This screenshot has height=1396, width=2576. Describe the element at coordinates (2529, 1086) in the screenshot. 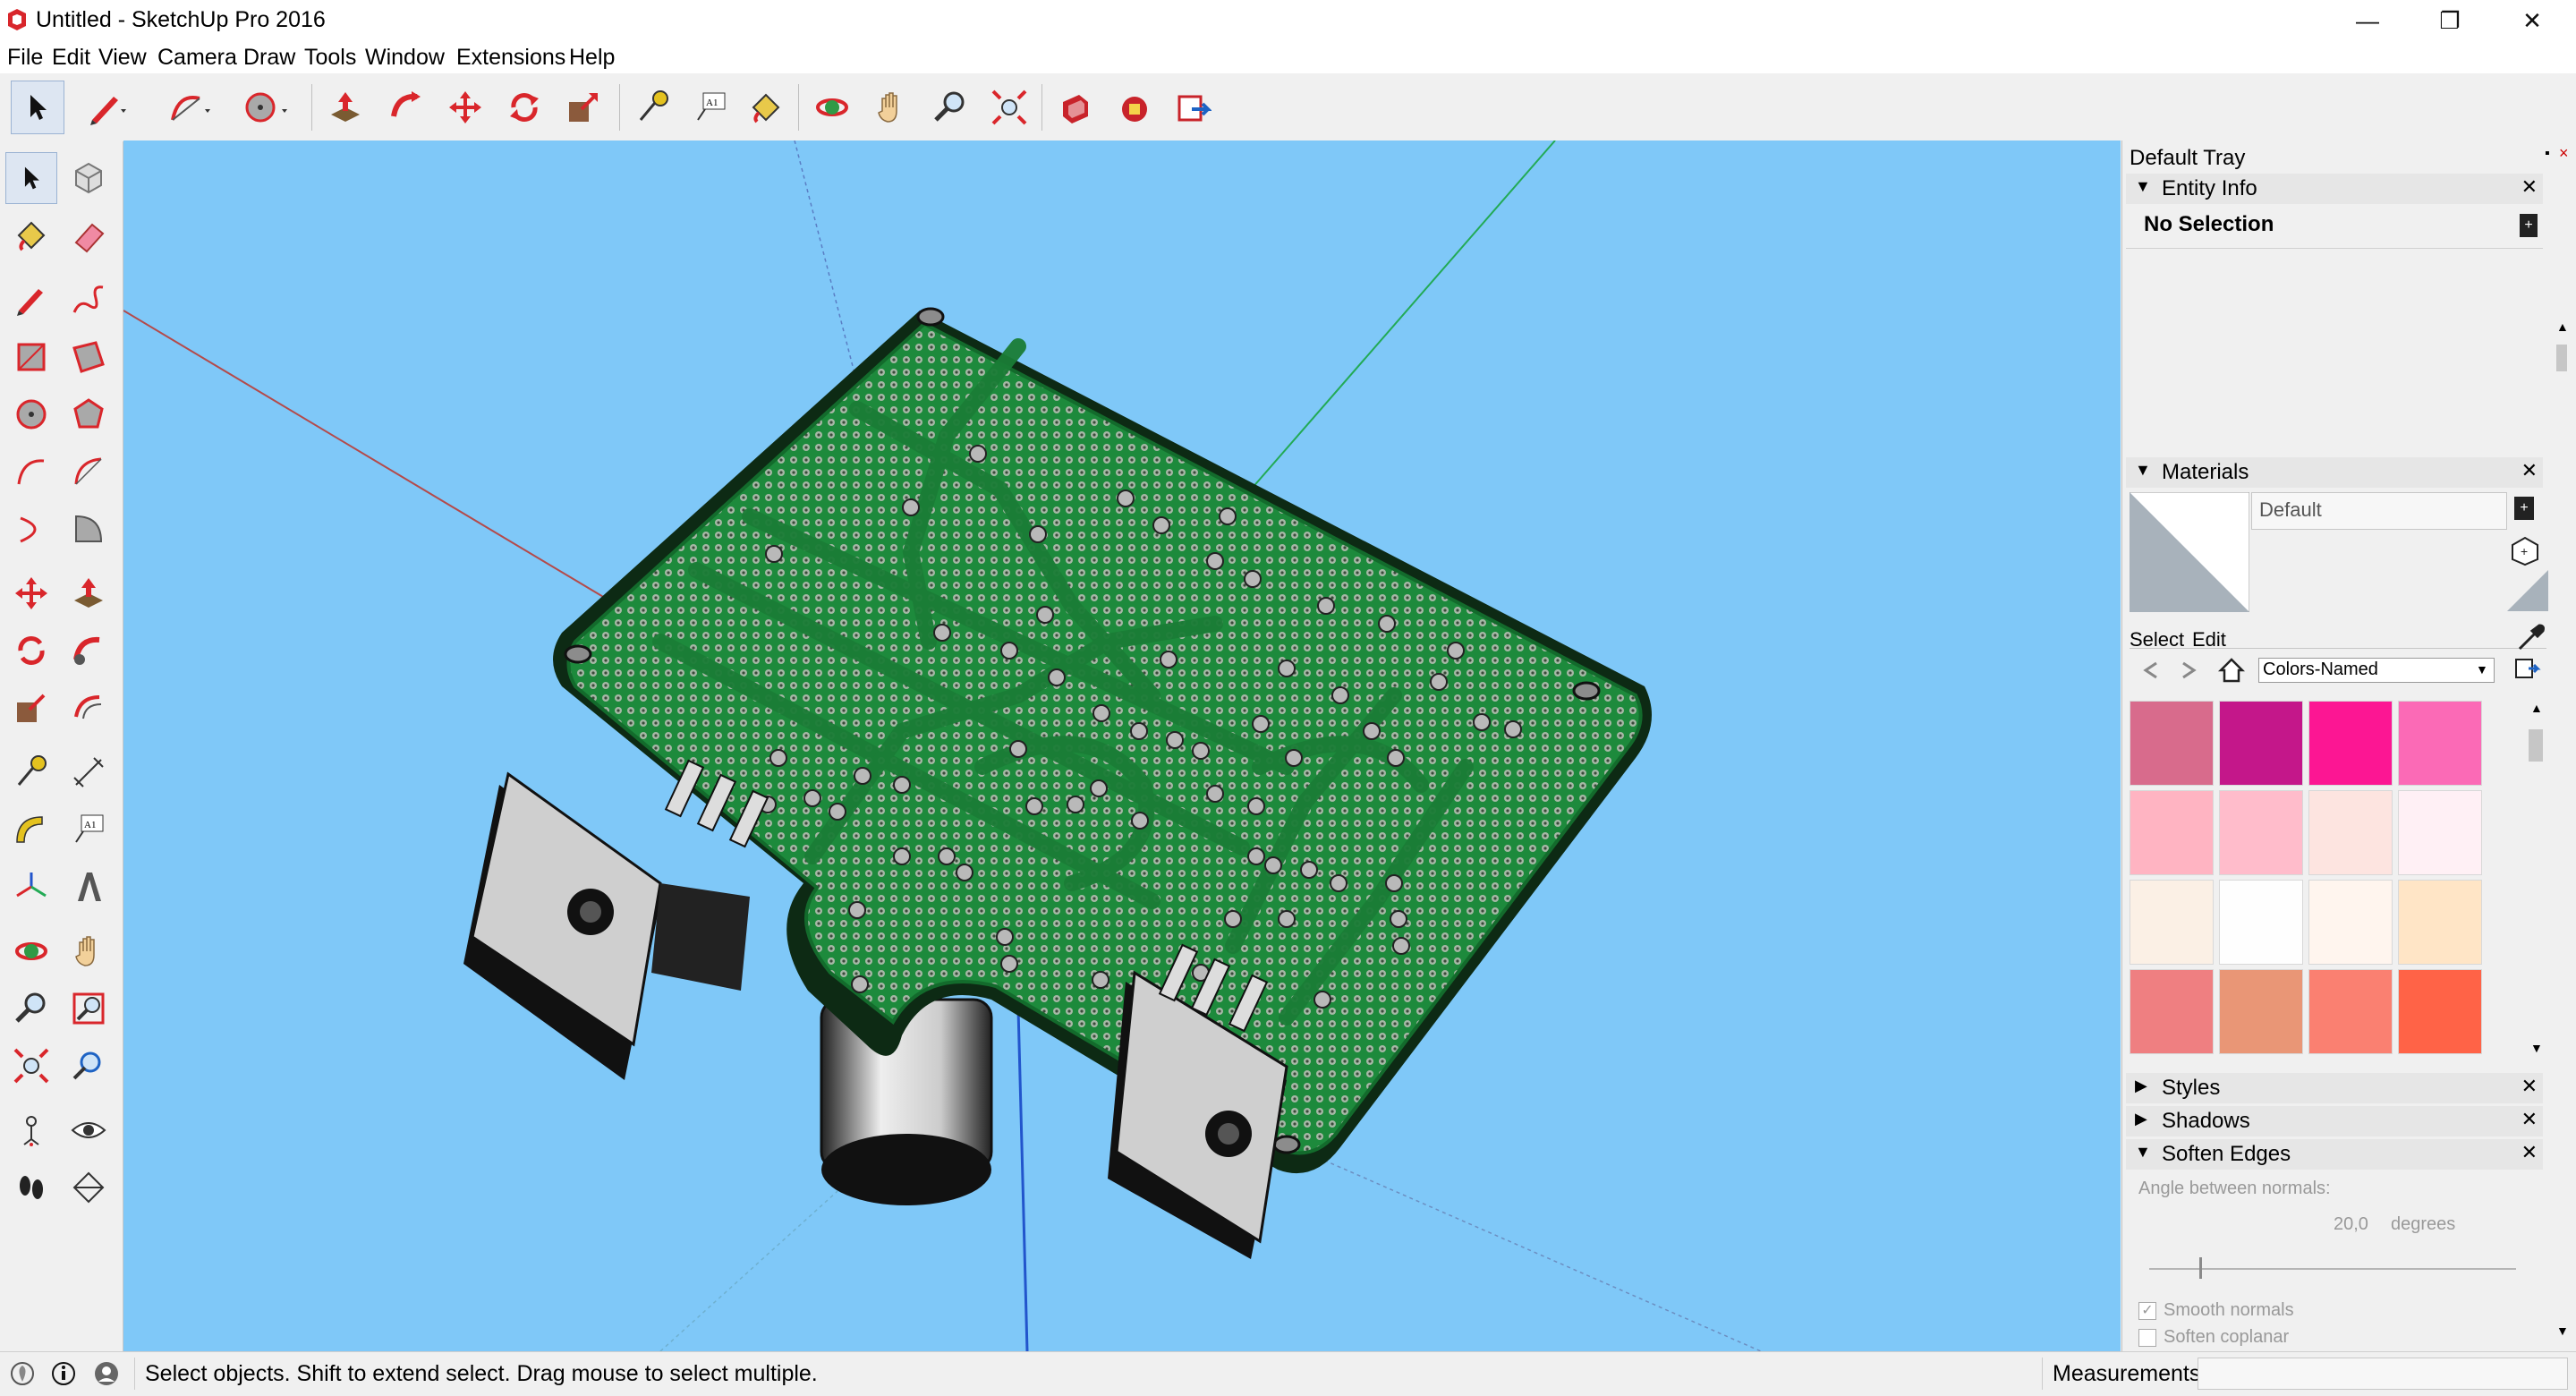

I see `styles-close-icon: ✕` at that location.